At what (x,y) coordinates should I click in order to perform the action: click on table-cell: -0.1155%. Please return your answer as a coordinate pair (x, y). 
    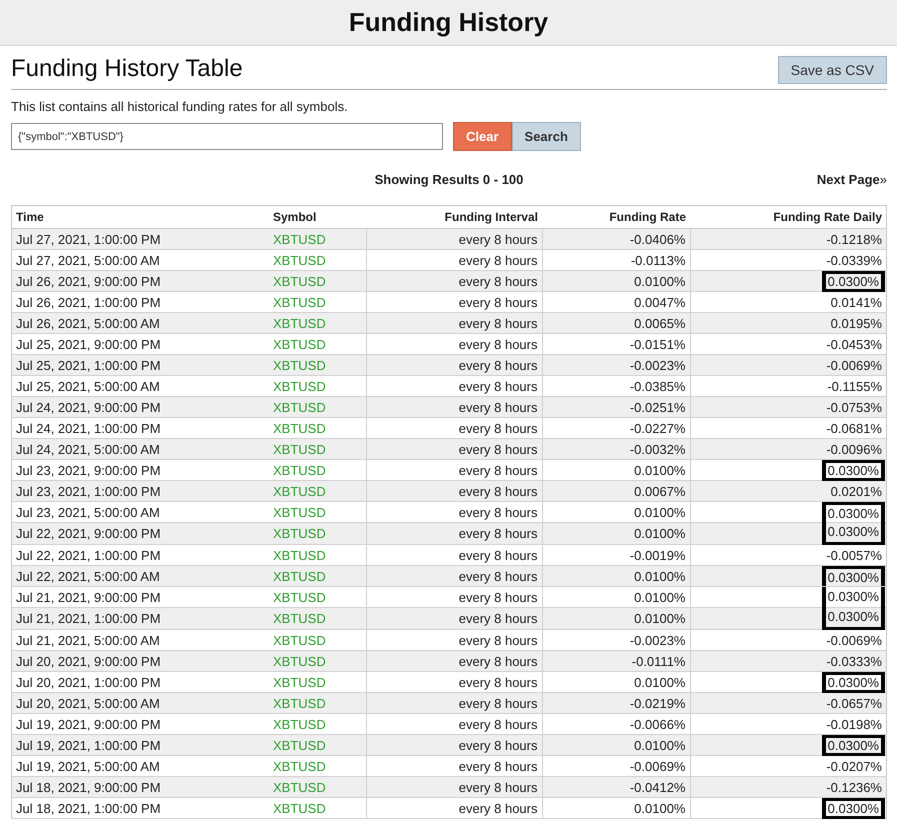
    Looking at the image, I should click on (788, 386).